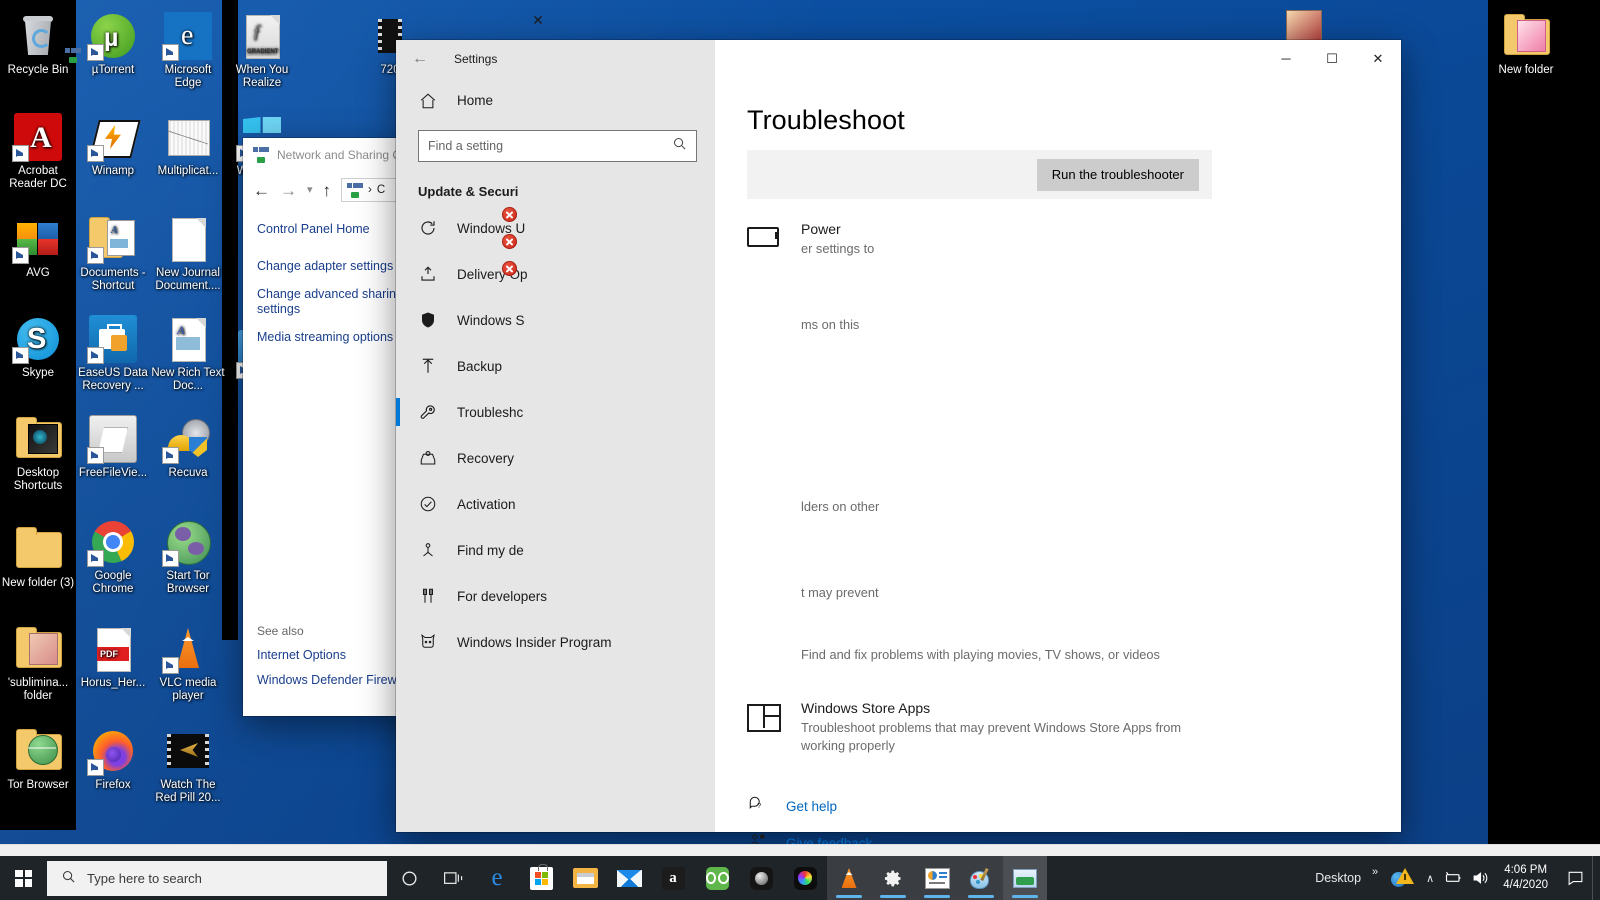 This screenshot has width=1600, height=900. Describe the element at coordinates (113, 145) in the screenshot. I see `desktop-icon-winamp: Winamp` at that location.